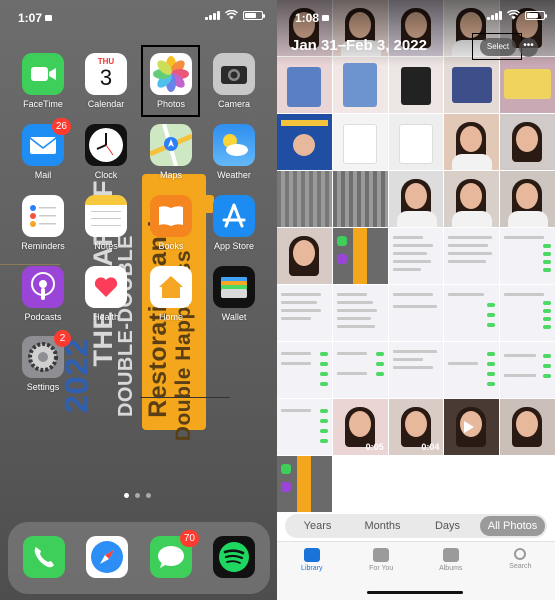 The width and height of the screenshot is (555, 600). I want to click on app-safari, so click(107, 557).